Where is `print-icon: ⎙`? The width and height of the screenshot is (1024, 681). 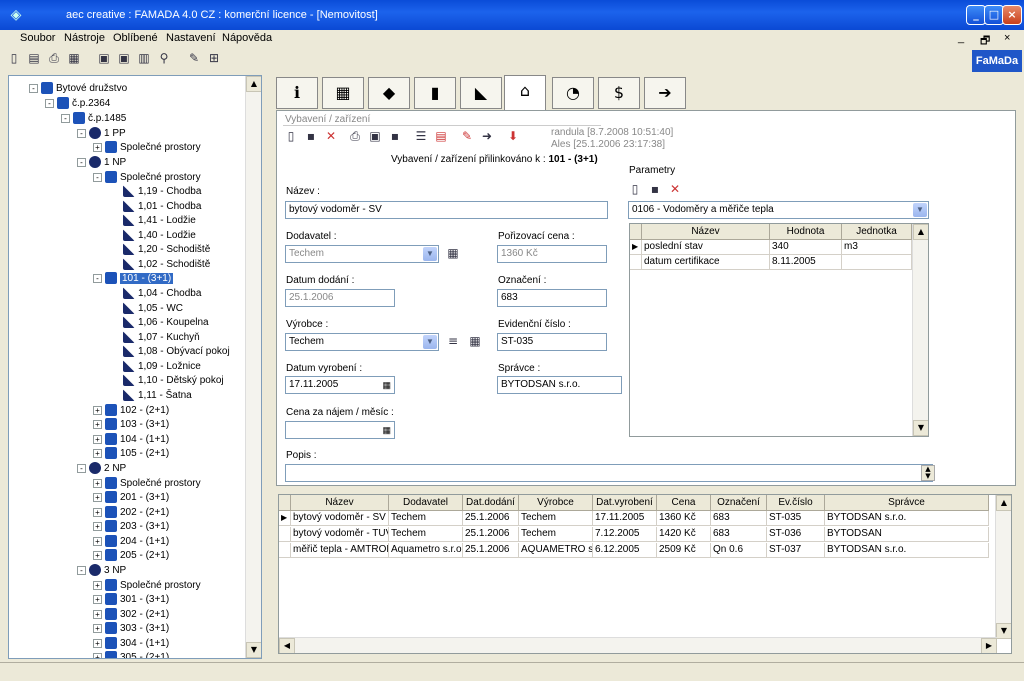 print-icon: ⎙ is located at coordinates (54, 58).